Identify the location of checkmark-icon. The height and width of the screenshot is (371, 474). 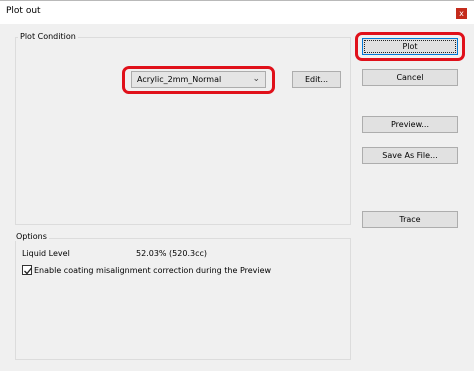
(28, 271).